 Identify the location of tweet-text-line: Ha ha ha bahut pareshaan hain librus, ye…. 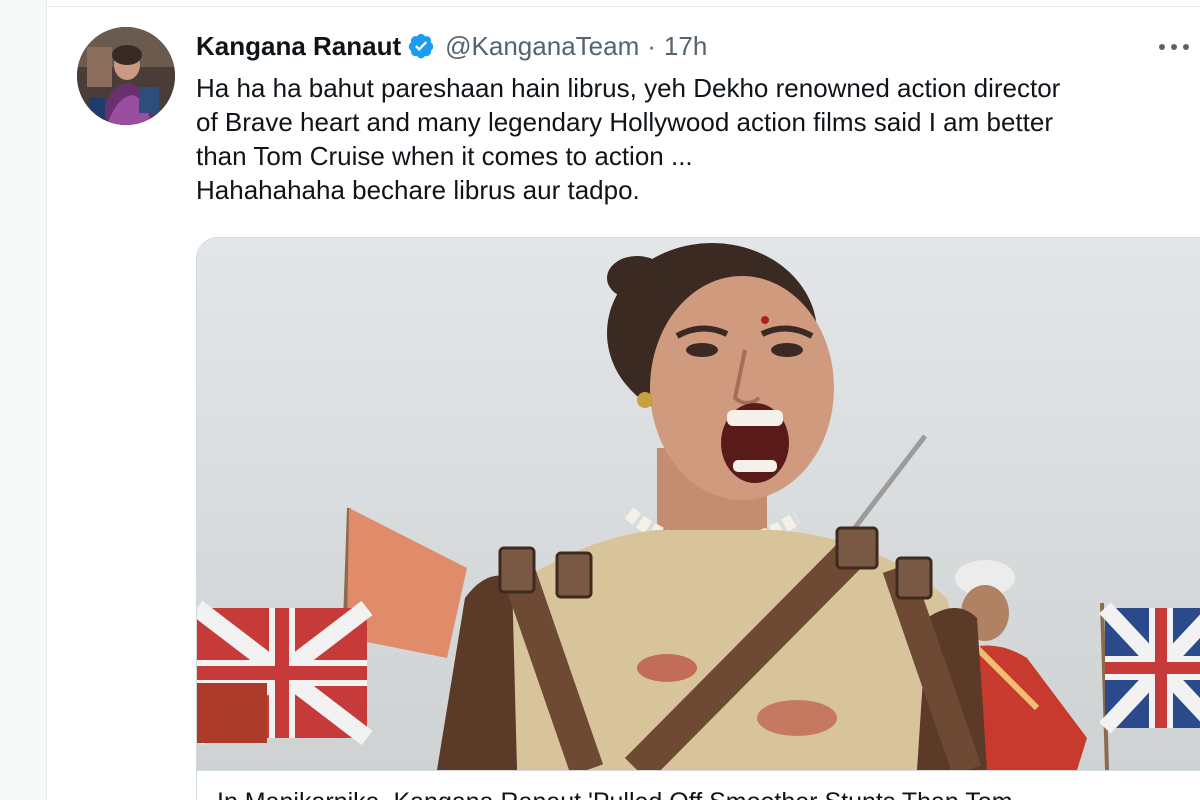
(628, 88).